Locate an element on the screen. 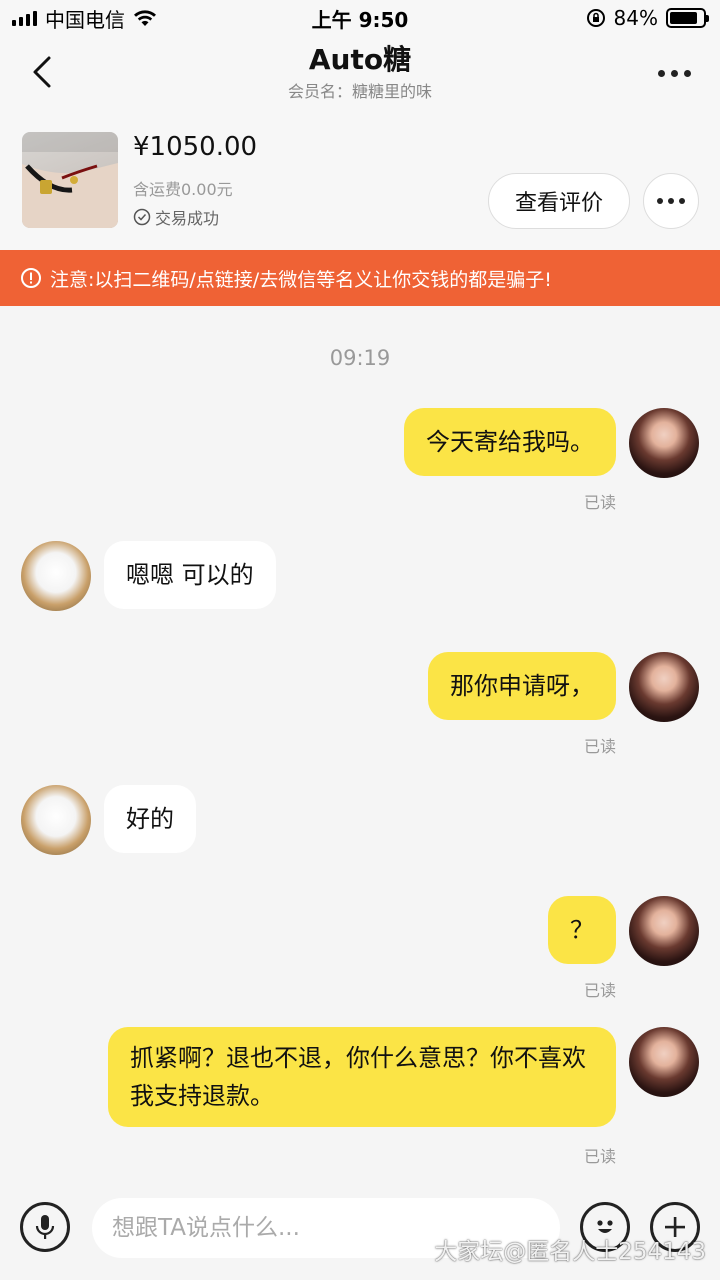 The image size is (720, 1280). carrier-label: 中国电信 is located at coordinates (85, 19).